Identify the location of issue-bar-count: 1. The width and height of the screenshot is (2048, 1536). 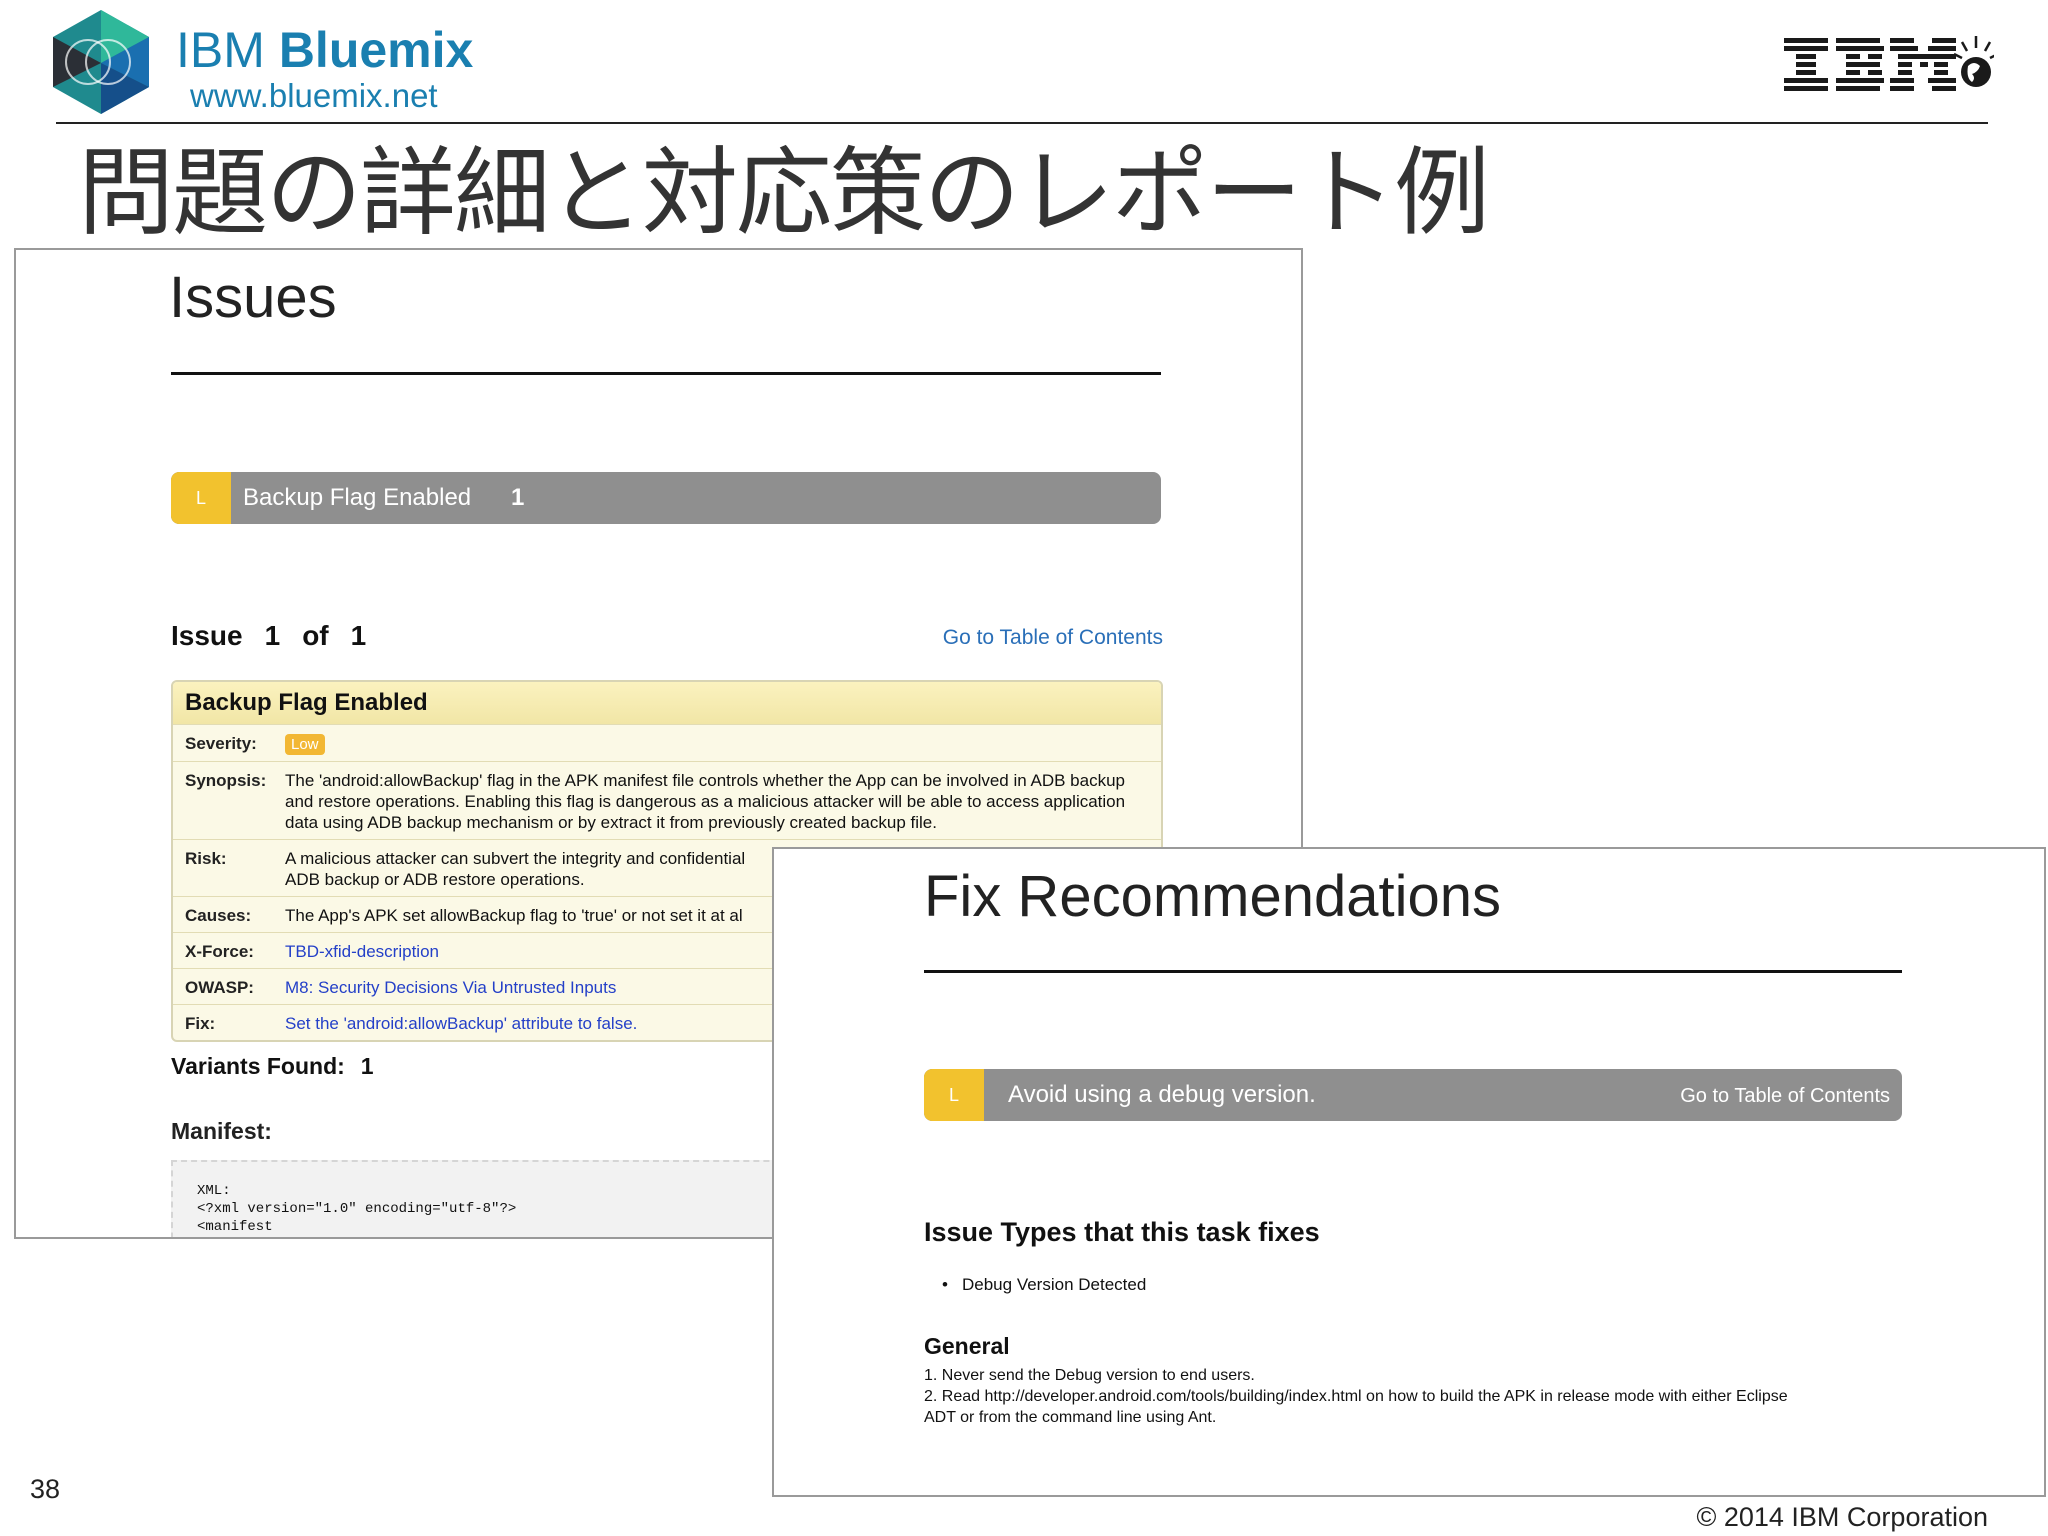
(518, 497).